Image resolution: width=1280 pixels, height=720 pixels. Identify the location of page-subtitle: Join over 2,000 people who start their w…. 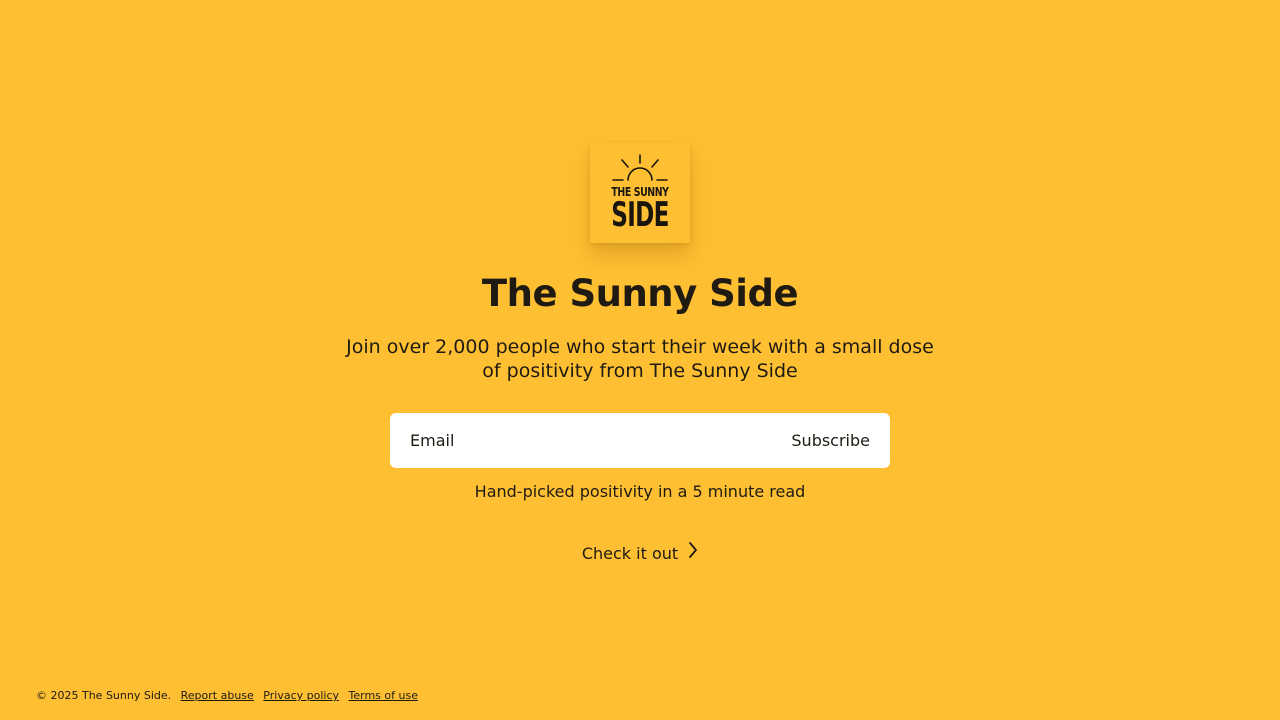
(640, 359).